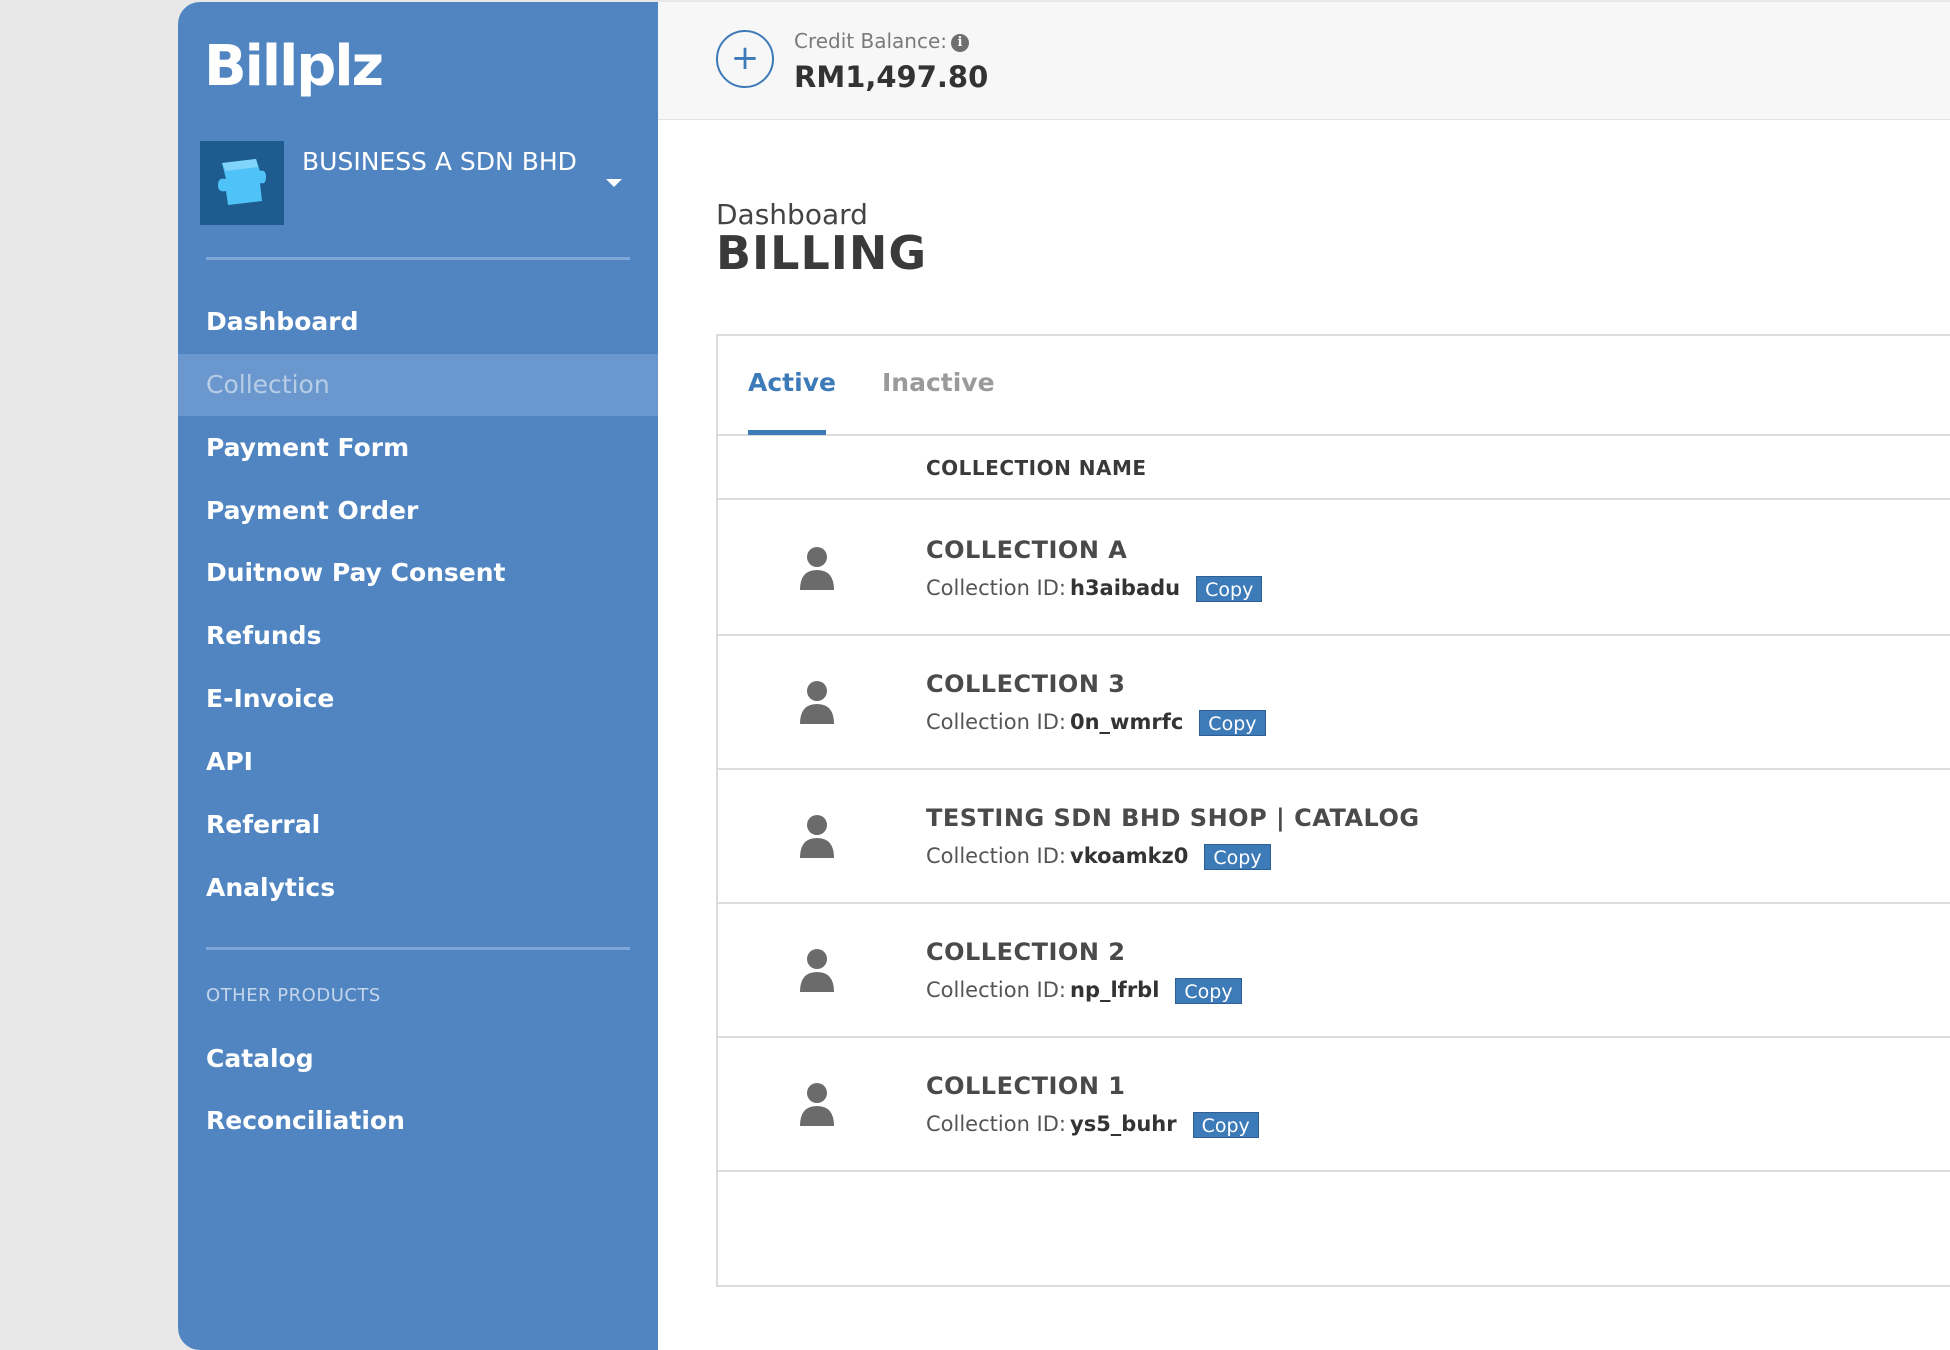  Describe the element at coordinates (1123, 1124) in the screenshot. I see `collection-id-value: ys5_buhr` at that location.